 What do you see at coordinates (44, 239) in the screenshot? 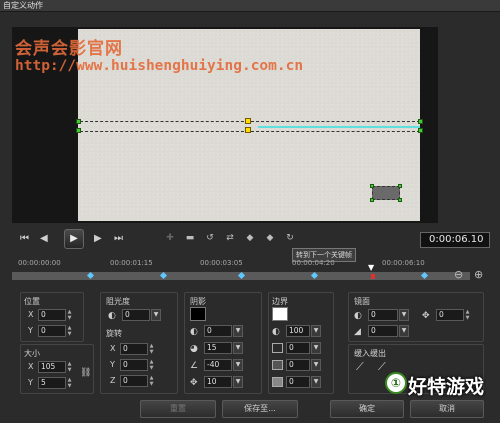
I see `prev-frame-icon: ◀` at bounding box center [44, 239].